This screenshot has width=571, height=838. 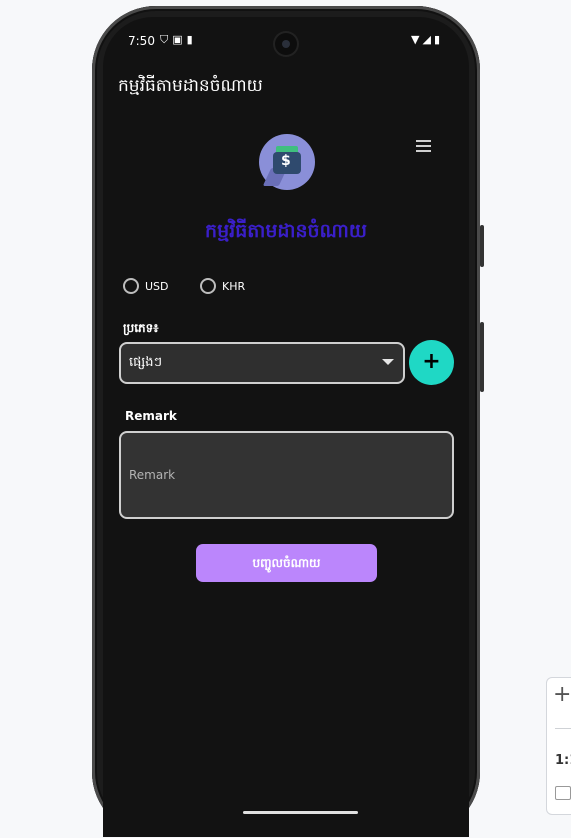 I want to click on radio-usd: USD, so click(x=146, y=286).